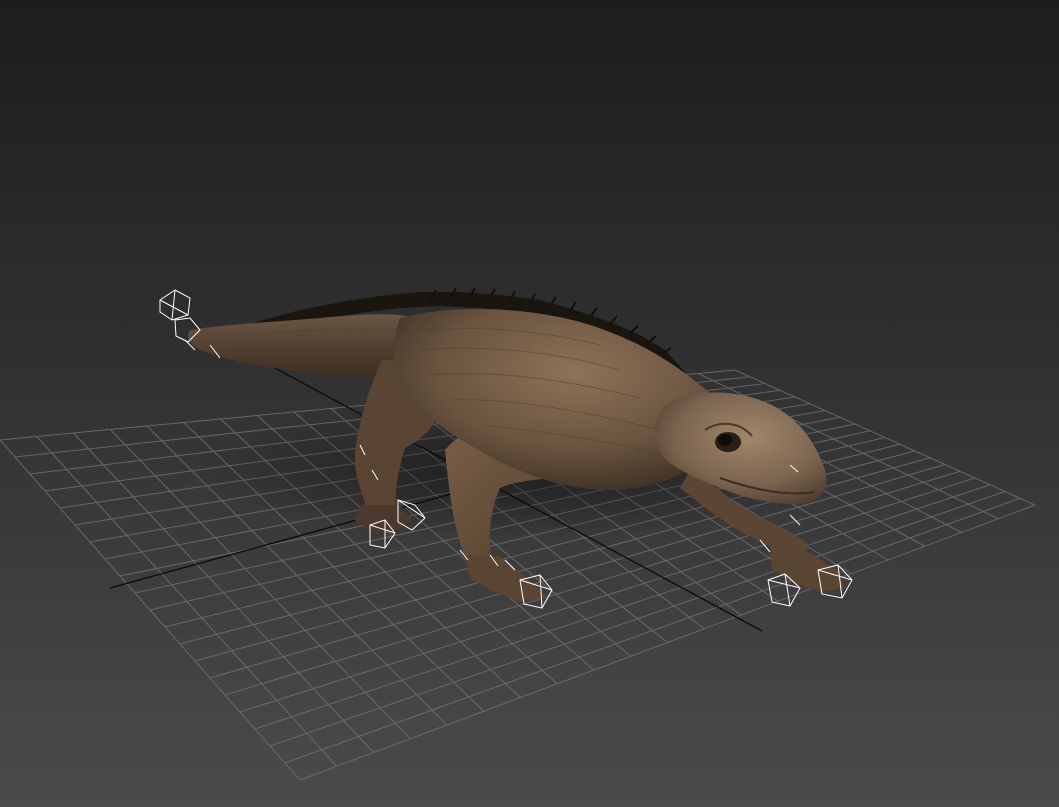 This screenshot has height=807, width=1059. Describe the element at coordinates (725, 440) in the screenshot. I see `lizard-pupil` at that location.